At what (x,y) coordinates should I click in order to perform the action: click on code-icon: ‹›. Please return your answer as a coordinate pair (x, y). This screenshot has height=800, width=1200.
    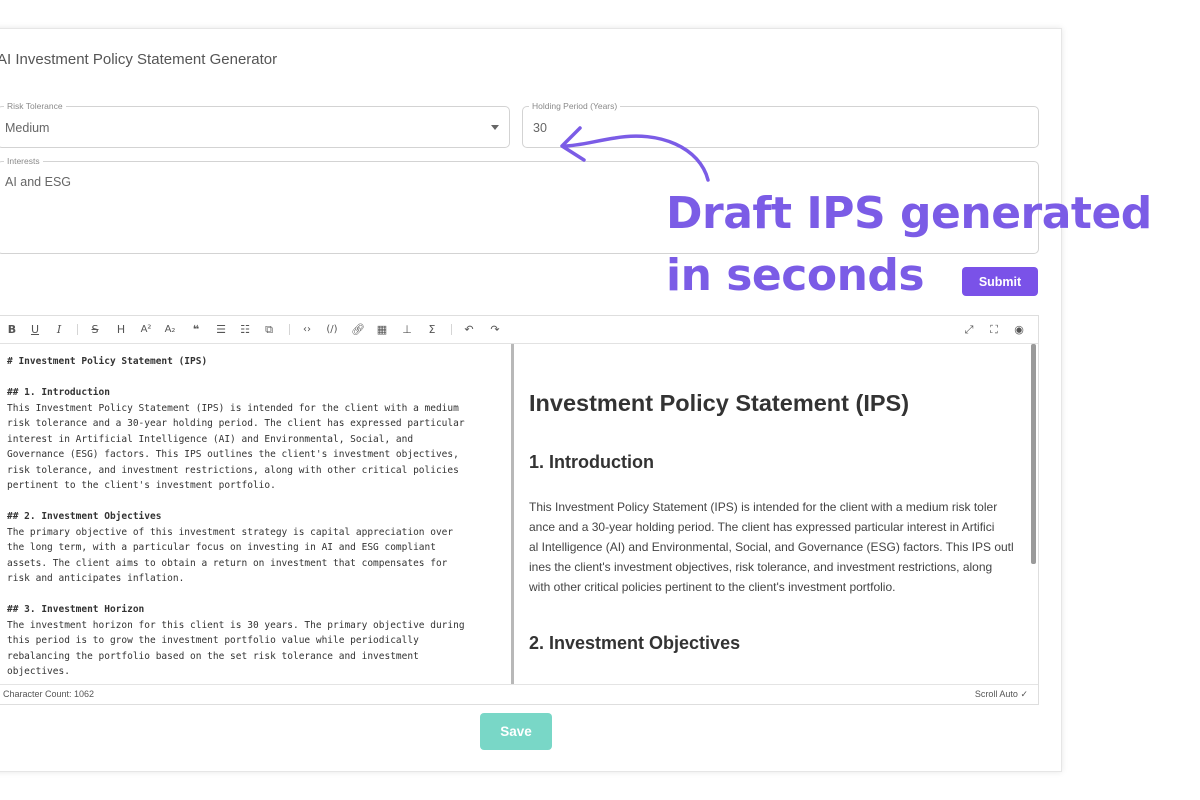
    Looking at the image, I should click on (307, 329).